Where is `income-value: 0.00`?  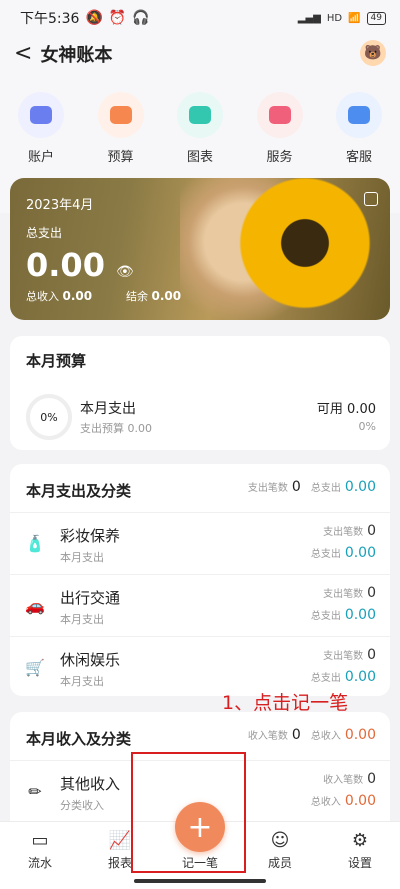
income-value: 0.00 is located at coordinates (77, 296).